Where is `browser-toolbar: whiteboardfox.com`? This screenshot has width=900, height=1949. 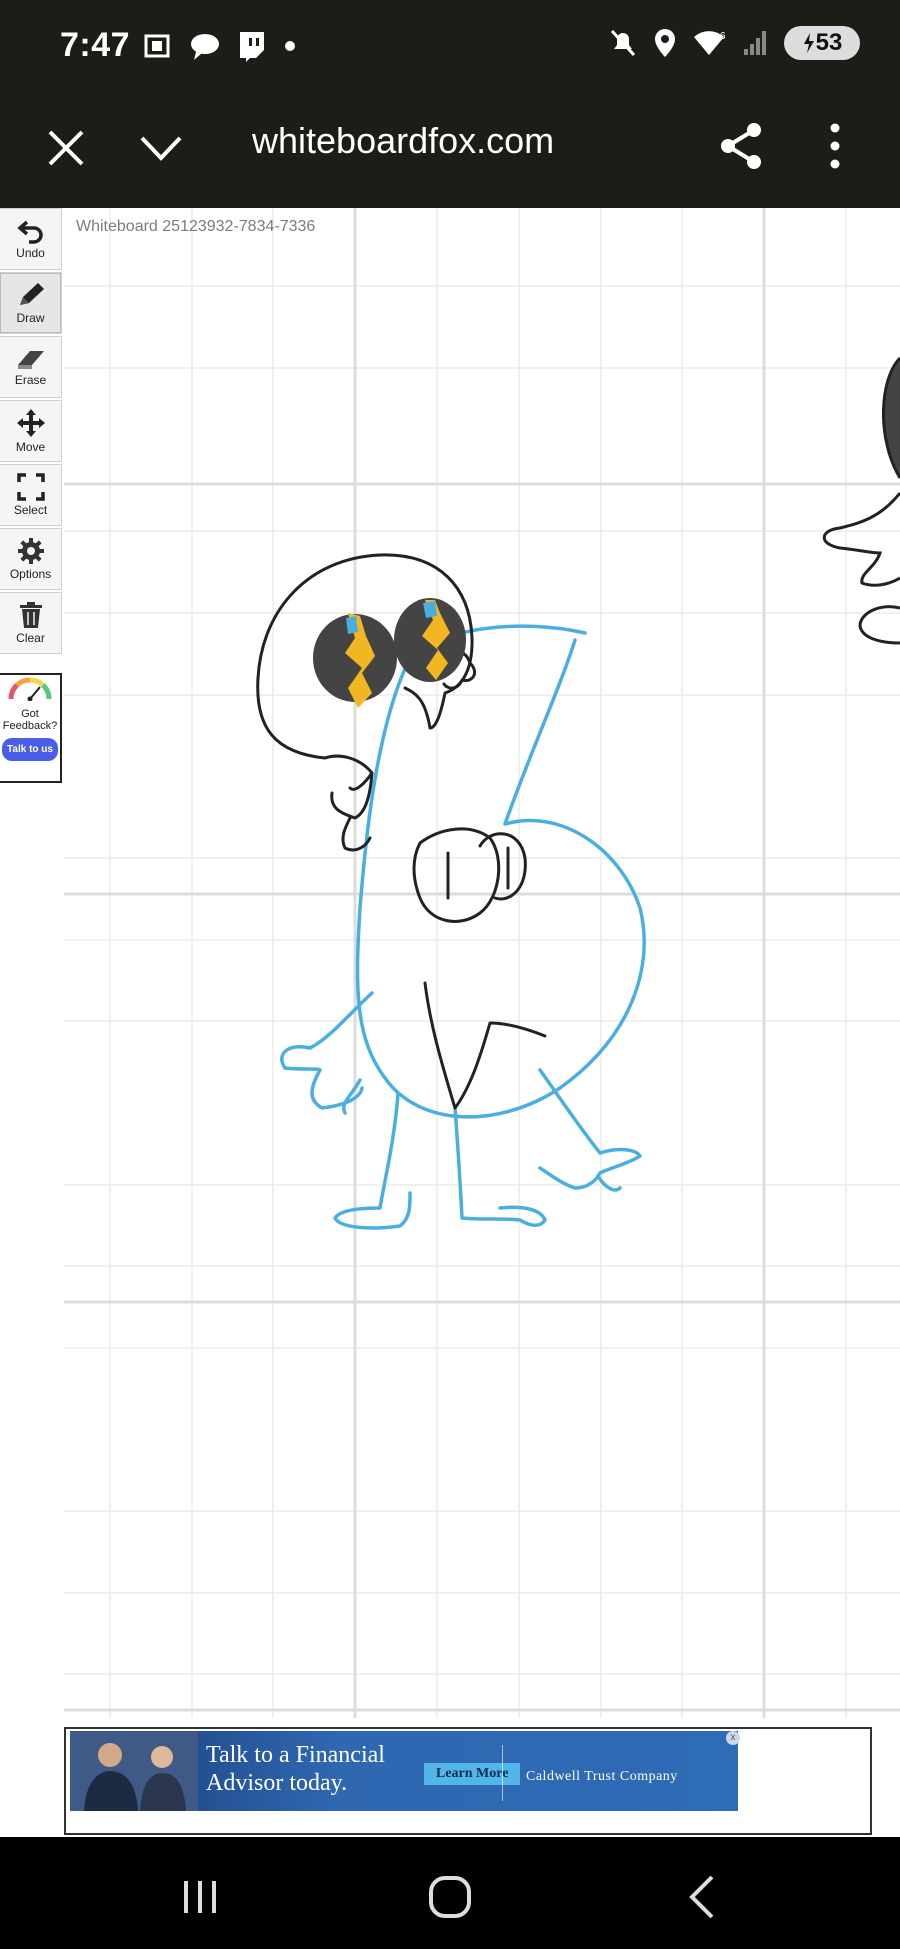
browser-toolbar: whiteboardfox.com is located at coordinates (450, 152).